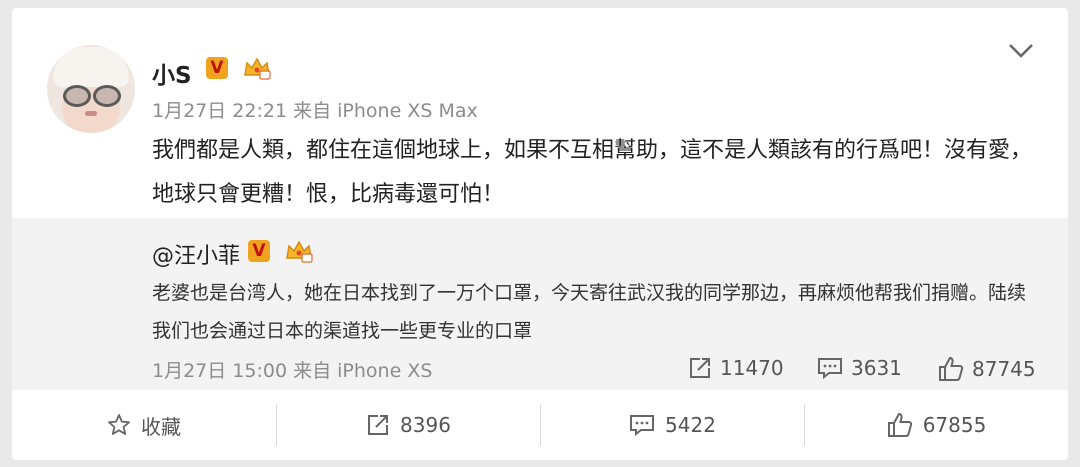 The image size is (1080, 467). What do you see at coordinates (1004, 369) in the screenshot?
I see `like-count: 87745` at bounding box center [1004, 369].